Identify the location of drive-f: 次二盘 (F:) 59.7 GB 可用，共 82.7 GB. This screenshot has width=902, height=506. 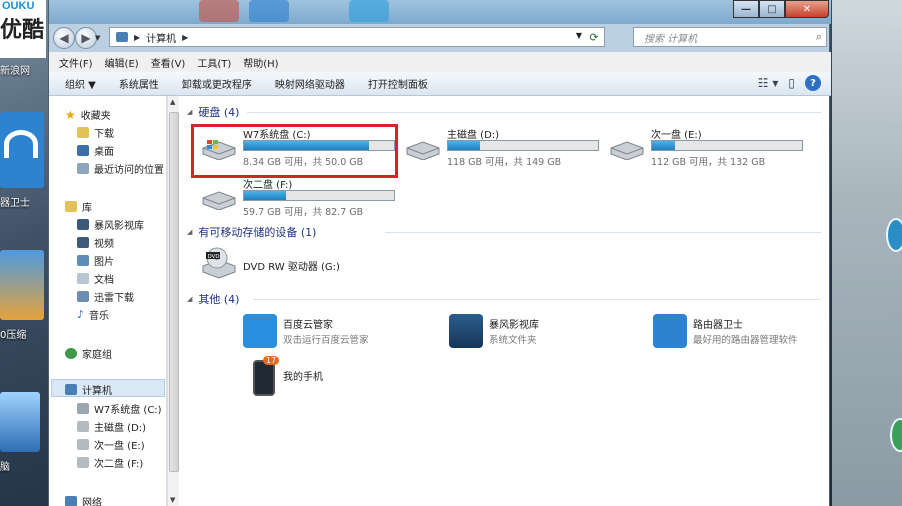
(297, 199).